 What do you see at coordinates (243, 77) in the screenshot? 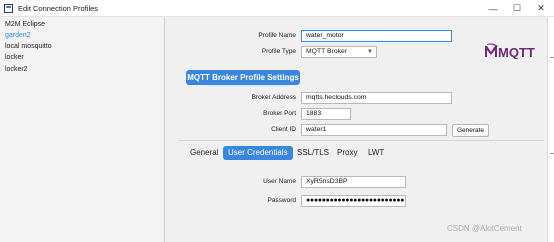
I see `broker-settings-section-button: MQTT Broker Profile Settings` at bounding box center [243, 77].